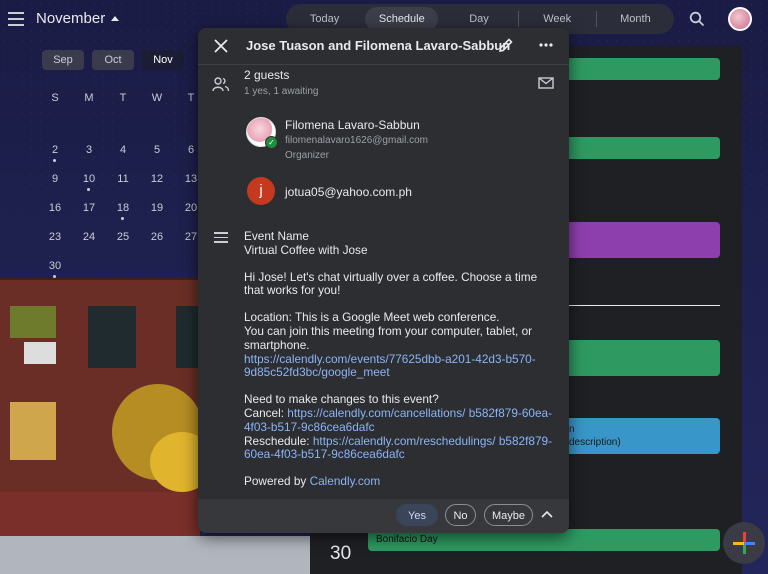 The height and width of the screenshot is (574, 768). What do you see at coordinates (277, 481) in the screenshot?
I see `description-text: Powered by` at bounding box center [277, 481].